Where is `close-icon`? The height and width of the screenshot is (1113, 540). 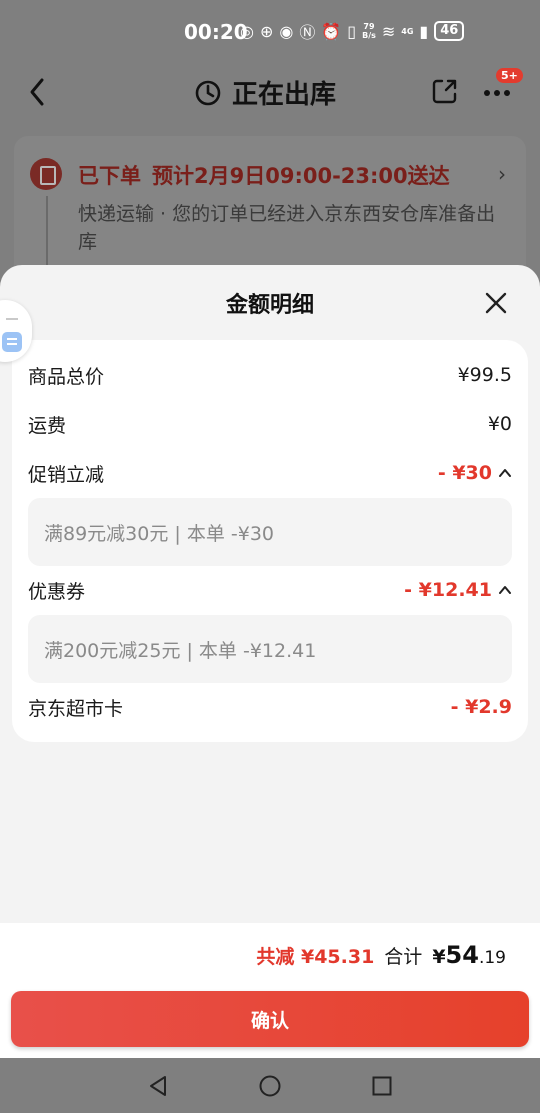
close-icon is located at coordinates (496, 303).